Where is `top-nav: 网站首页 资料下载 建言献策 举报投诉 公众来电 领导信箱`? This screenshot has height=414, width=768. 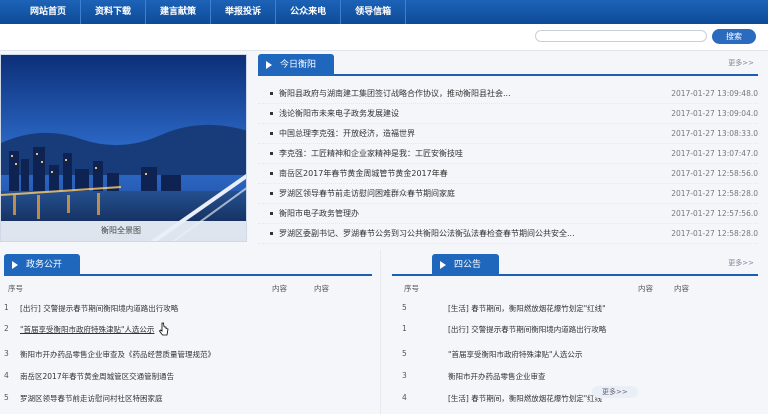
top-nav: 网站首页 资料下载 建言献策 举报投诉 公众来电 领导信箱 is located at coordinates (384, 12).